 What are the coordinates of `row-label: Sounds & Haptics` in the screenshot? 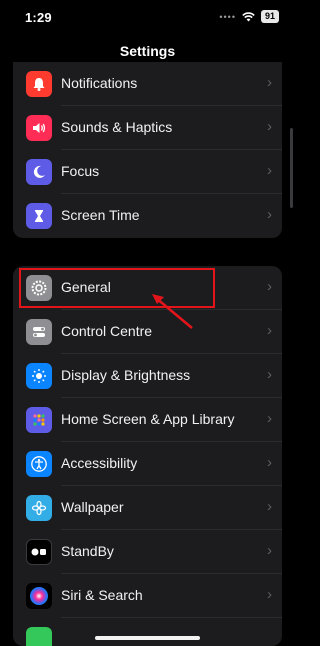 It's located at (117, 127).